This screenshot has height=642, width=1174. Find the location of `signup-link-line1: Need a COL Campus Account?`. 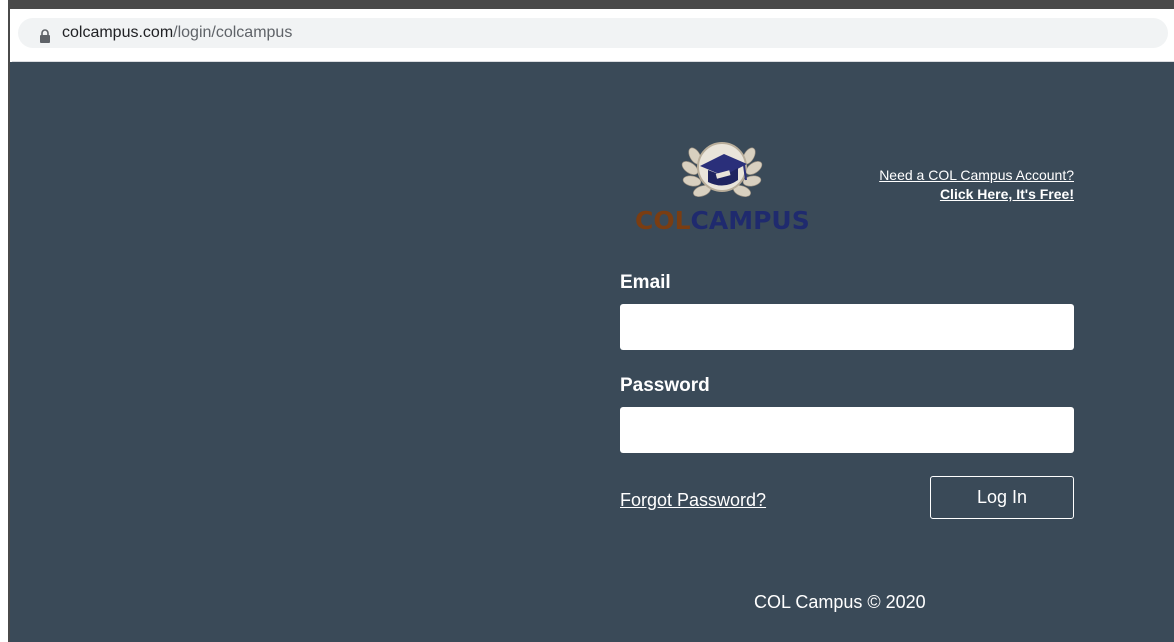

signup-link-line1: Need a COL Campus Account? is located at coordinates (976, 175).